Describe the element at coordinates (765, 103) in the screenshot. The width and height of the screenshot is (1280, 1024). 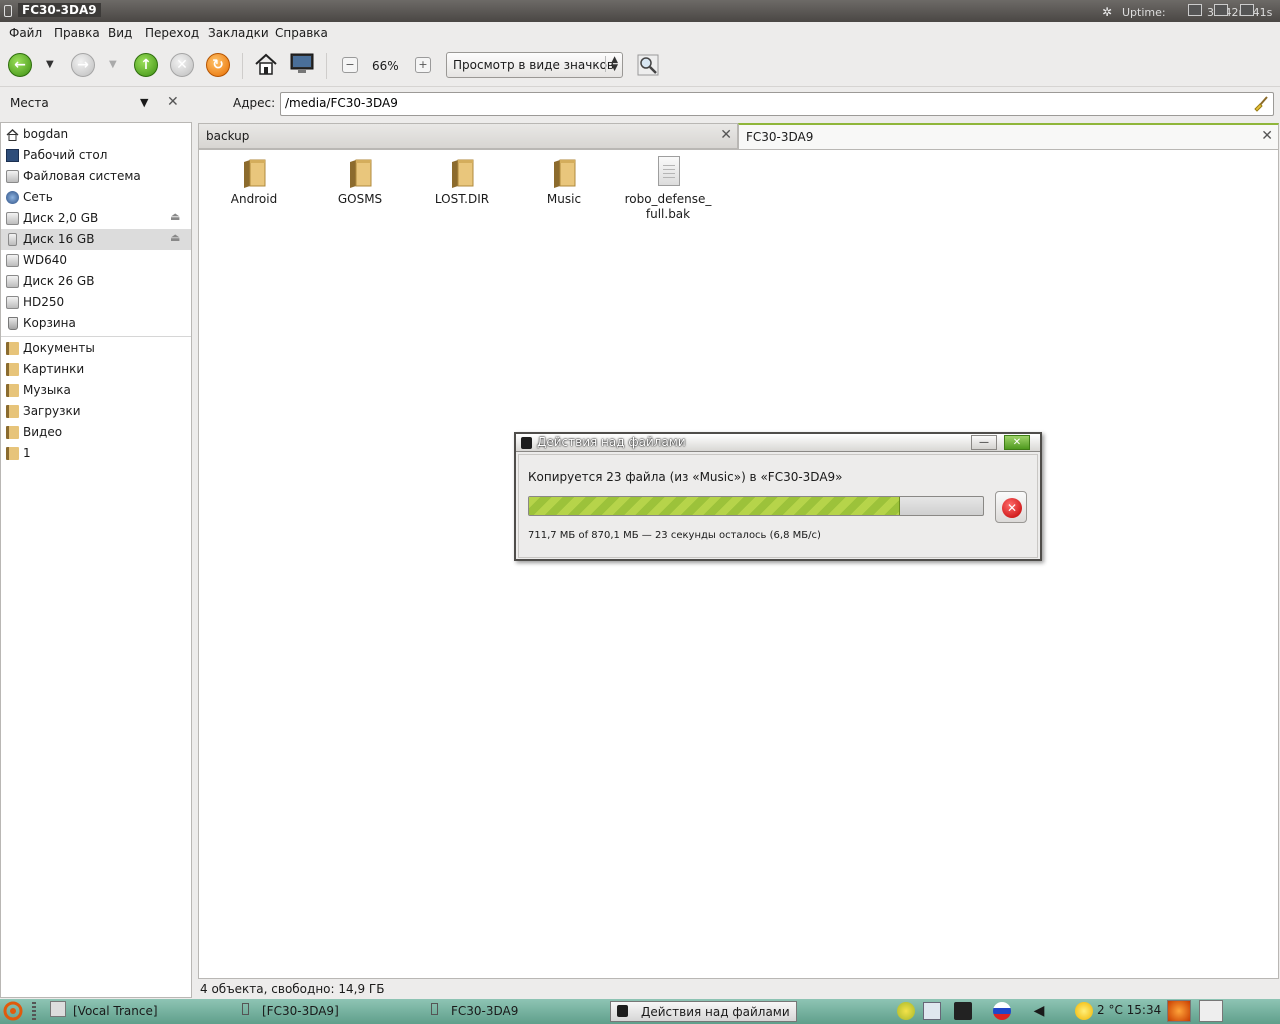
I see `address-input` at that location.